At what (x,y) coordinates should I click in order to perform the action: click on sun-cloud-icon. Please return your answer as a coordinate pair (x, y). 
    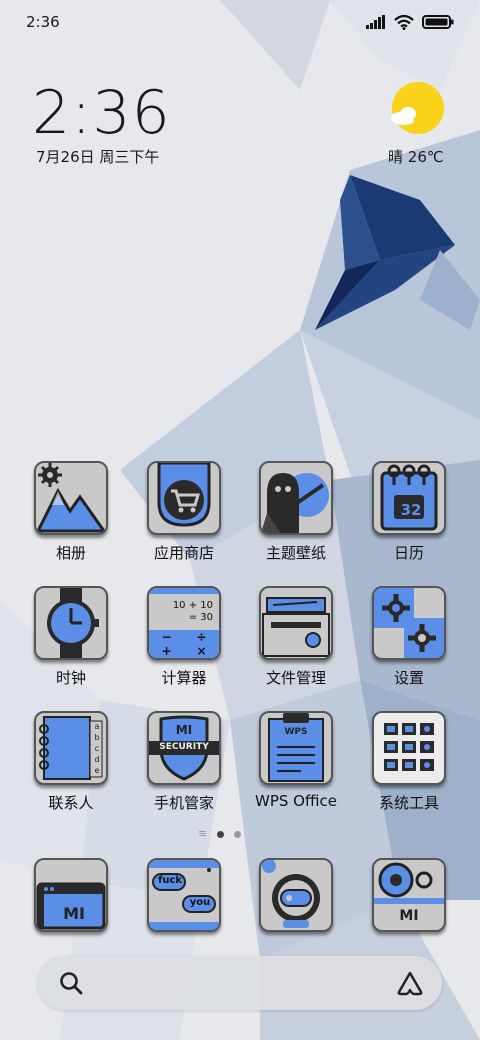
    Looking at the image, I should click on (416, 110).